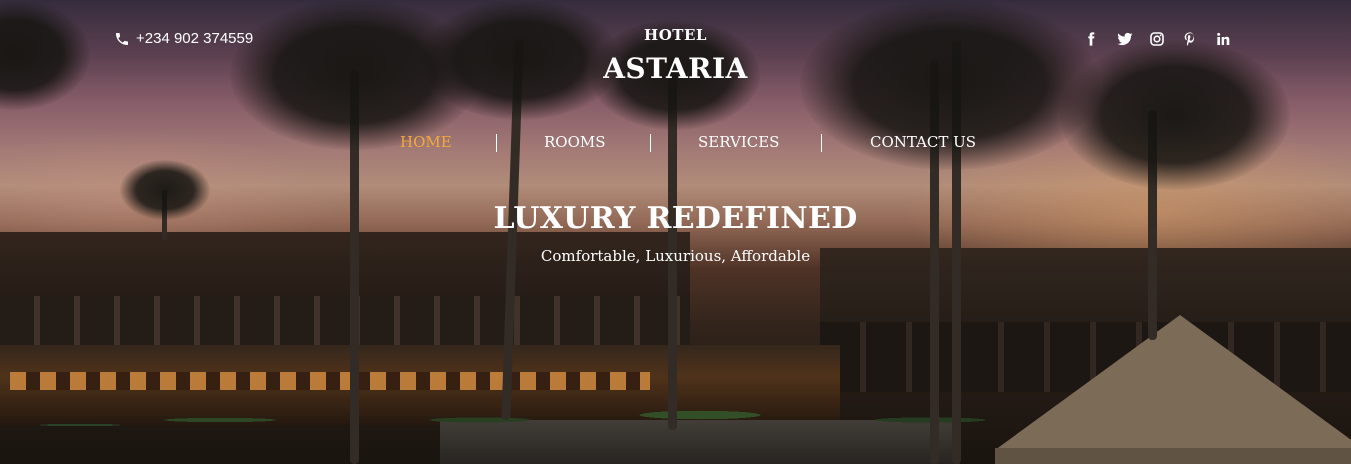 The width and height of the screenshot is (1351, 464). I want to click on instagram-icon, so click(1157, 39).